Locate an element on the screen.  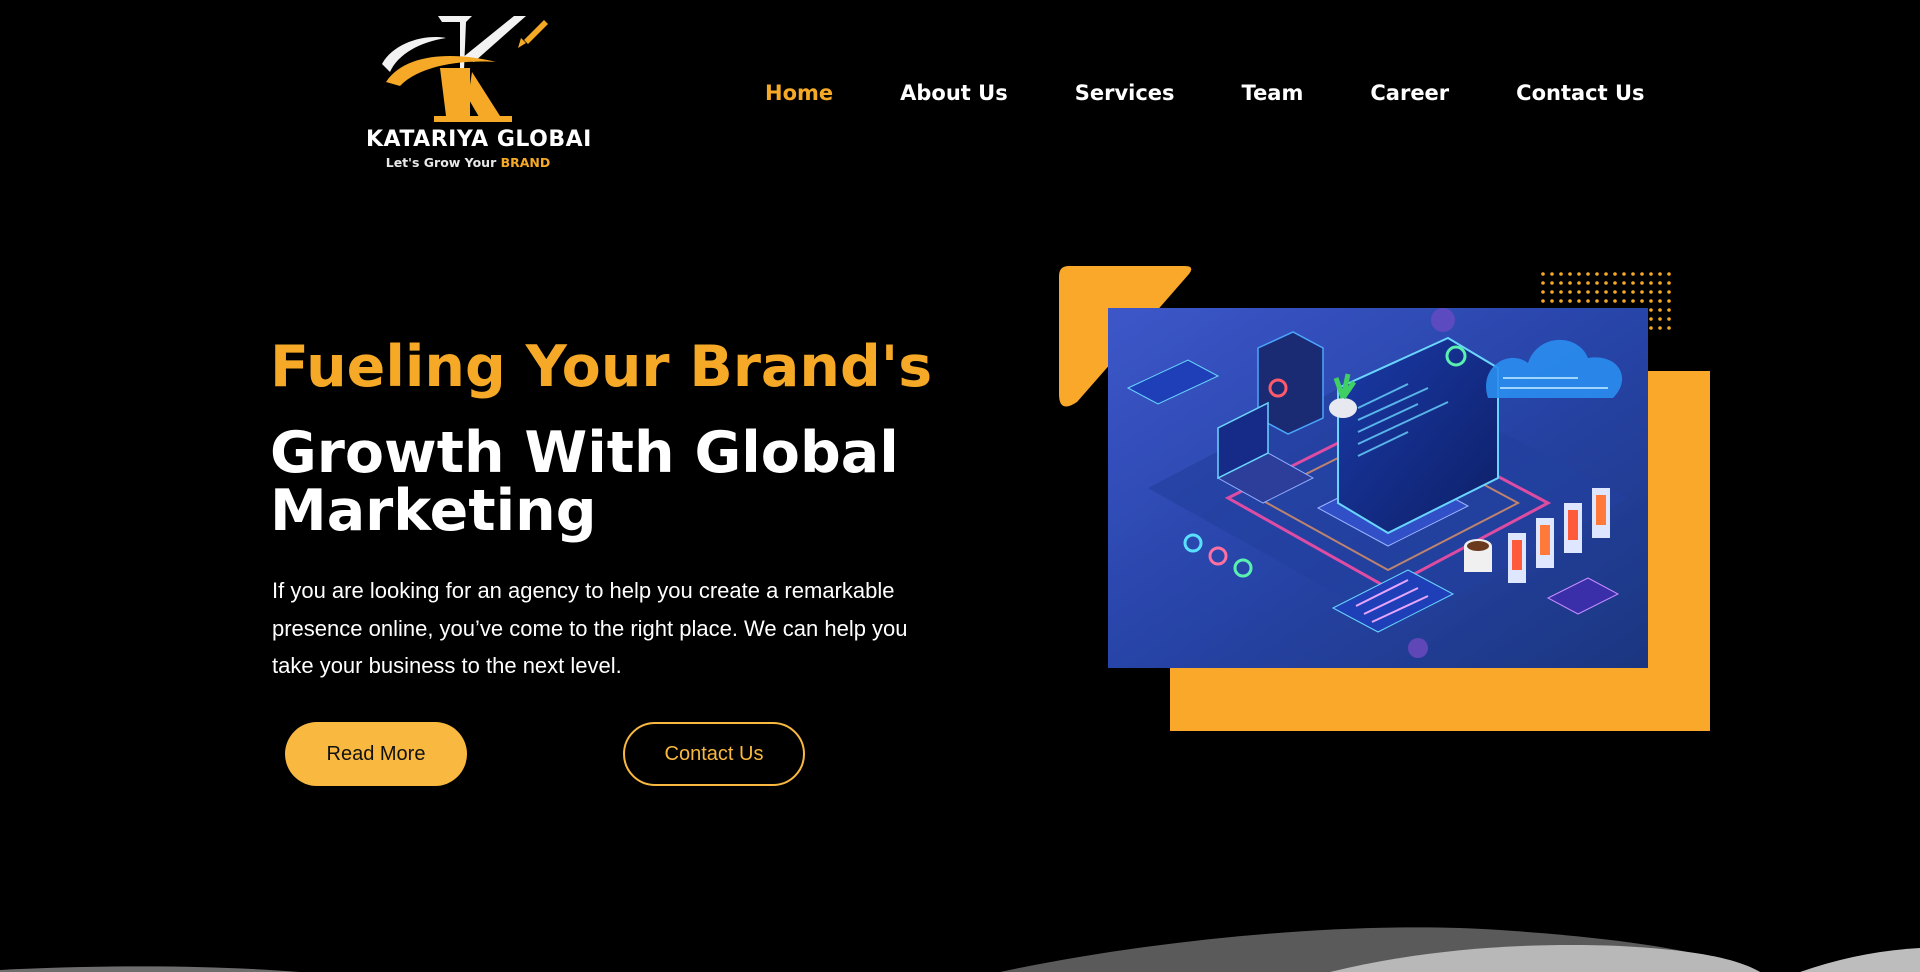
brand-logo: KATARIYA GLOBAI Let's Grow Your BRAND is located at coordinates (479, 92).